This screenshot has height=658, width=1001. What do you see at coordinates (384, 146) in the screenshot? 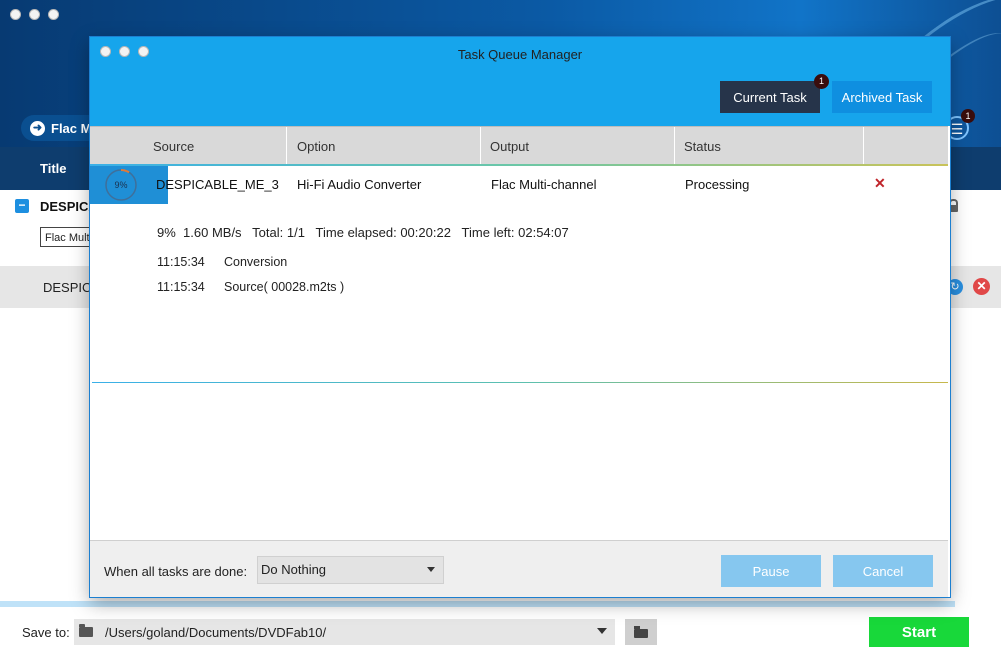
I see `column-header-option: Option` at bounding box center [384, 146].